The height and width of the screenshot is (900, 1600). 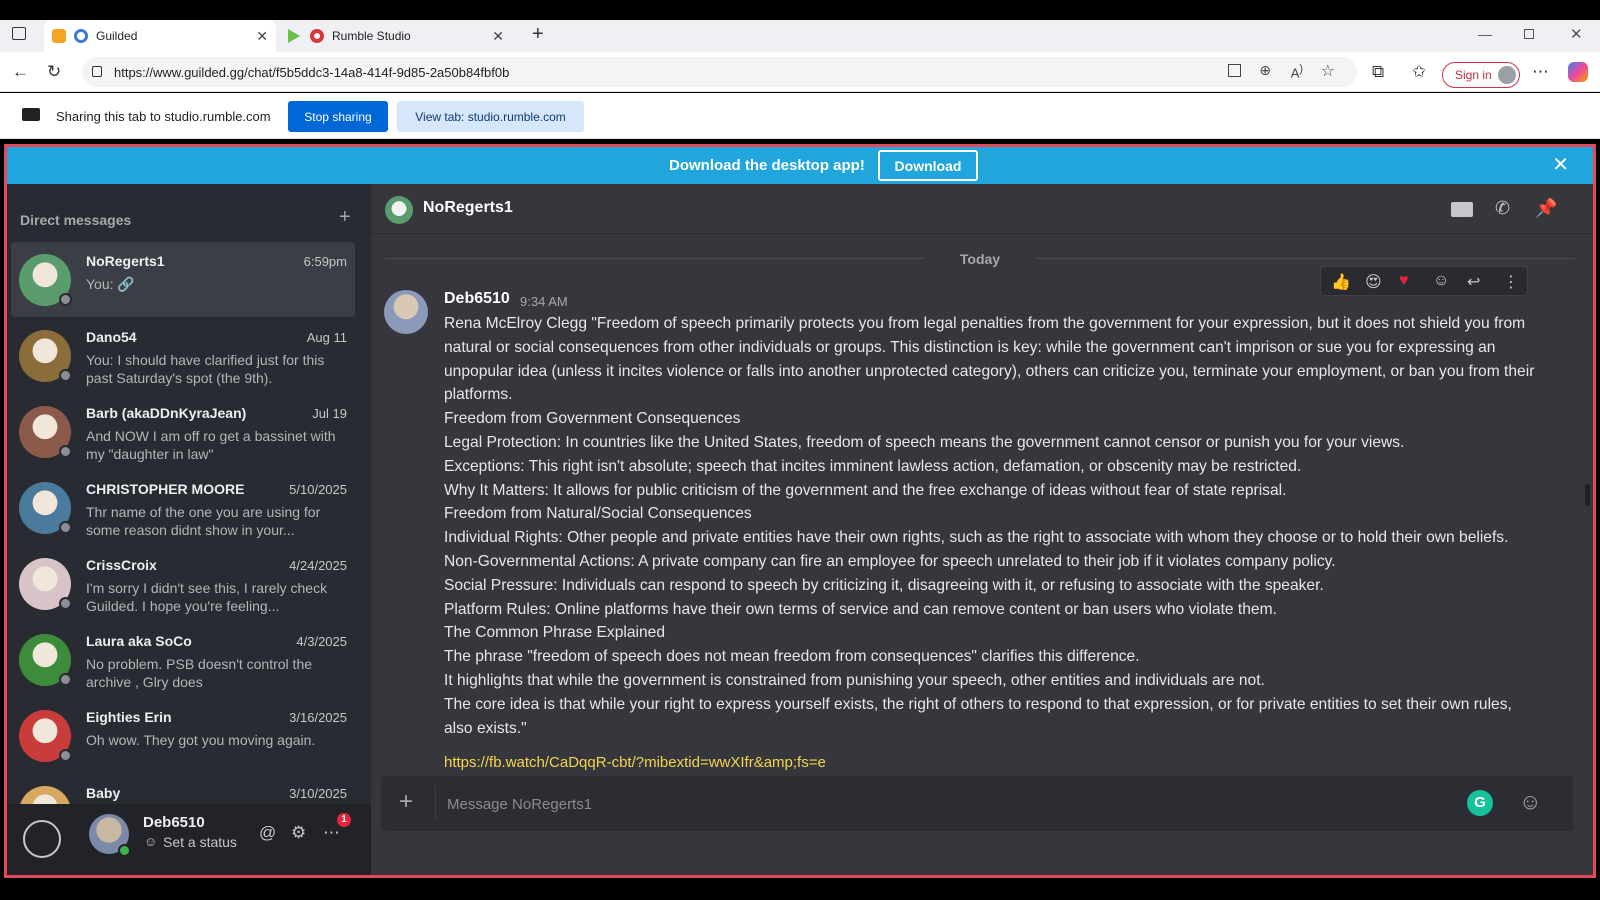 I want to click on close-banner-icon: ✕, so click(x=1560, y=164).